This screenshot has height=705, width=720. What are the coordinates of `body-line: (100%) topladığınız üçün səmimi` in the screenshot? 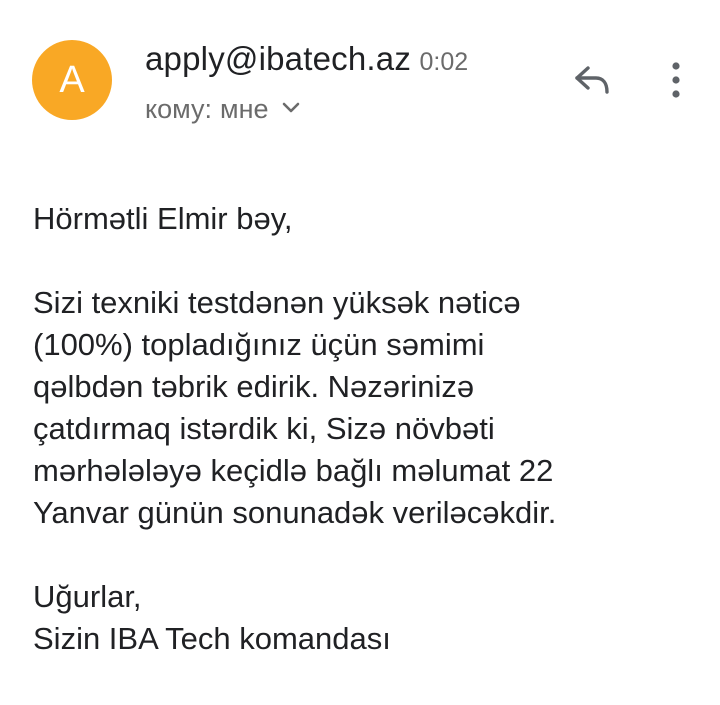 It's located at (259, 344).